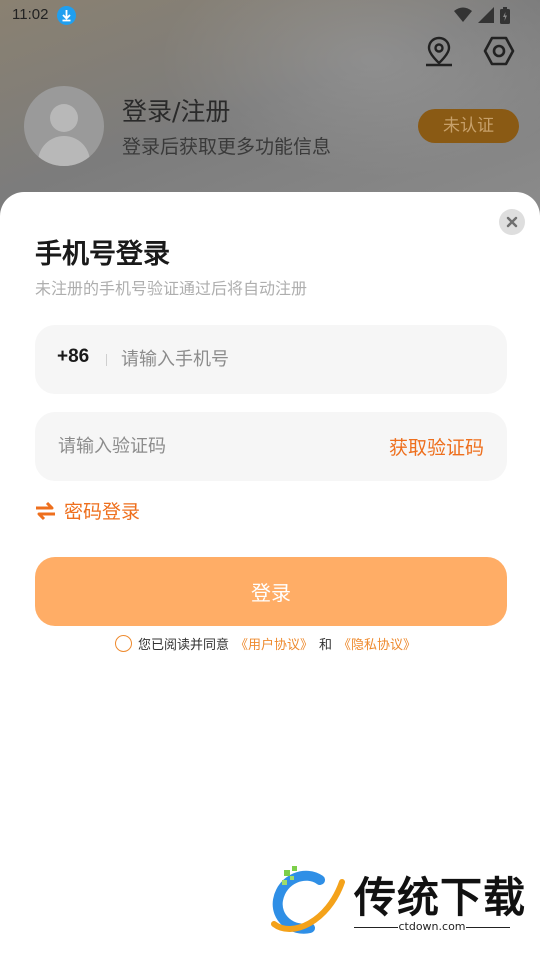 The height and width of the screenshot is (960, 540). Describe the element at coordinates (432, 926) in the screenshot. I see `watermark-url: ctdown.com` at that location.